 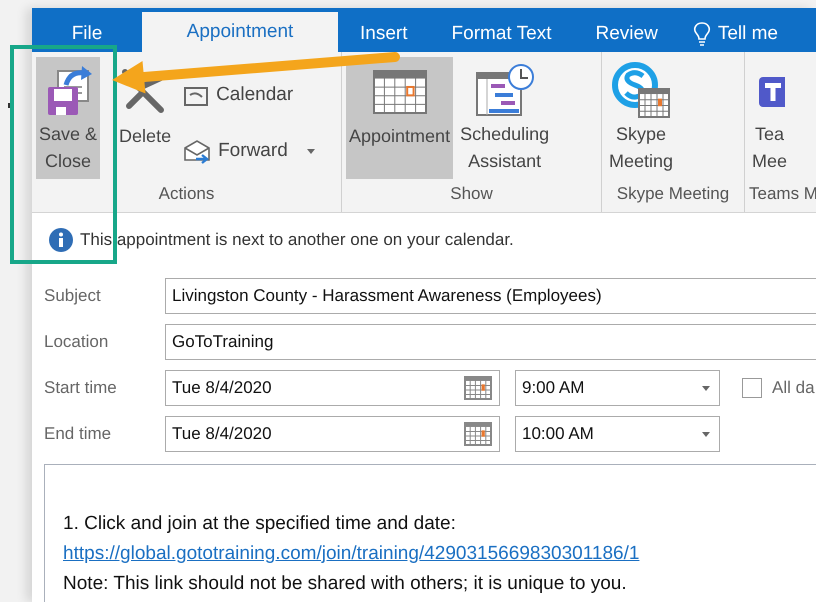 I want to click on ribbon-button: Skype Meeting, so click(x=641, y=118).